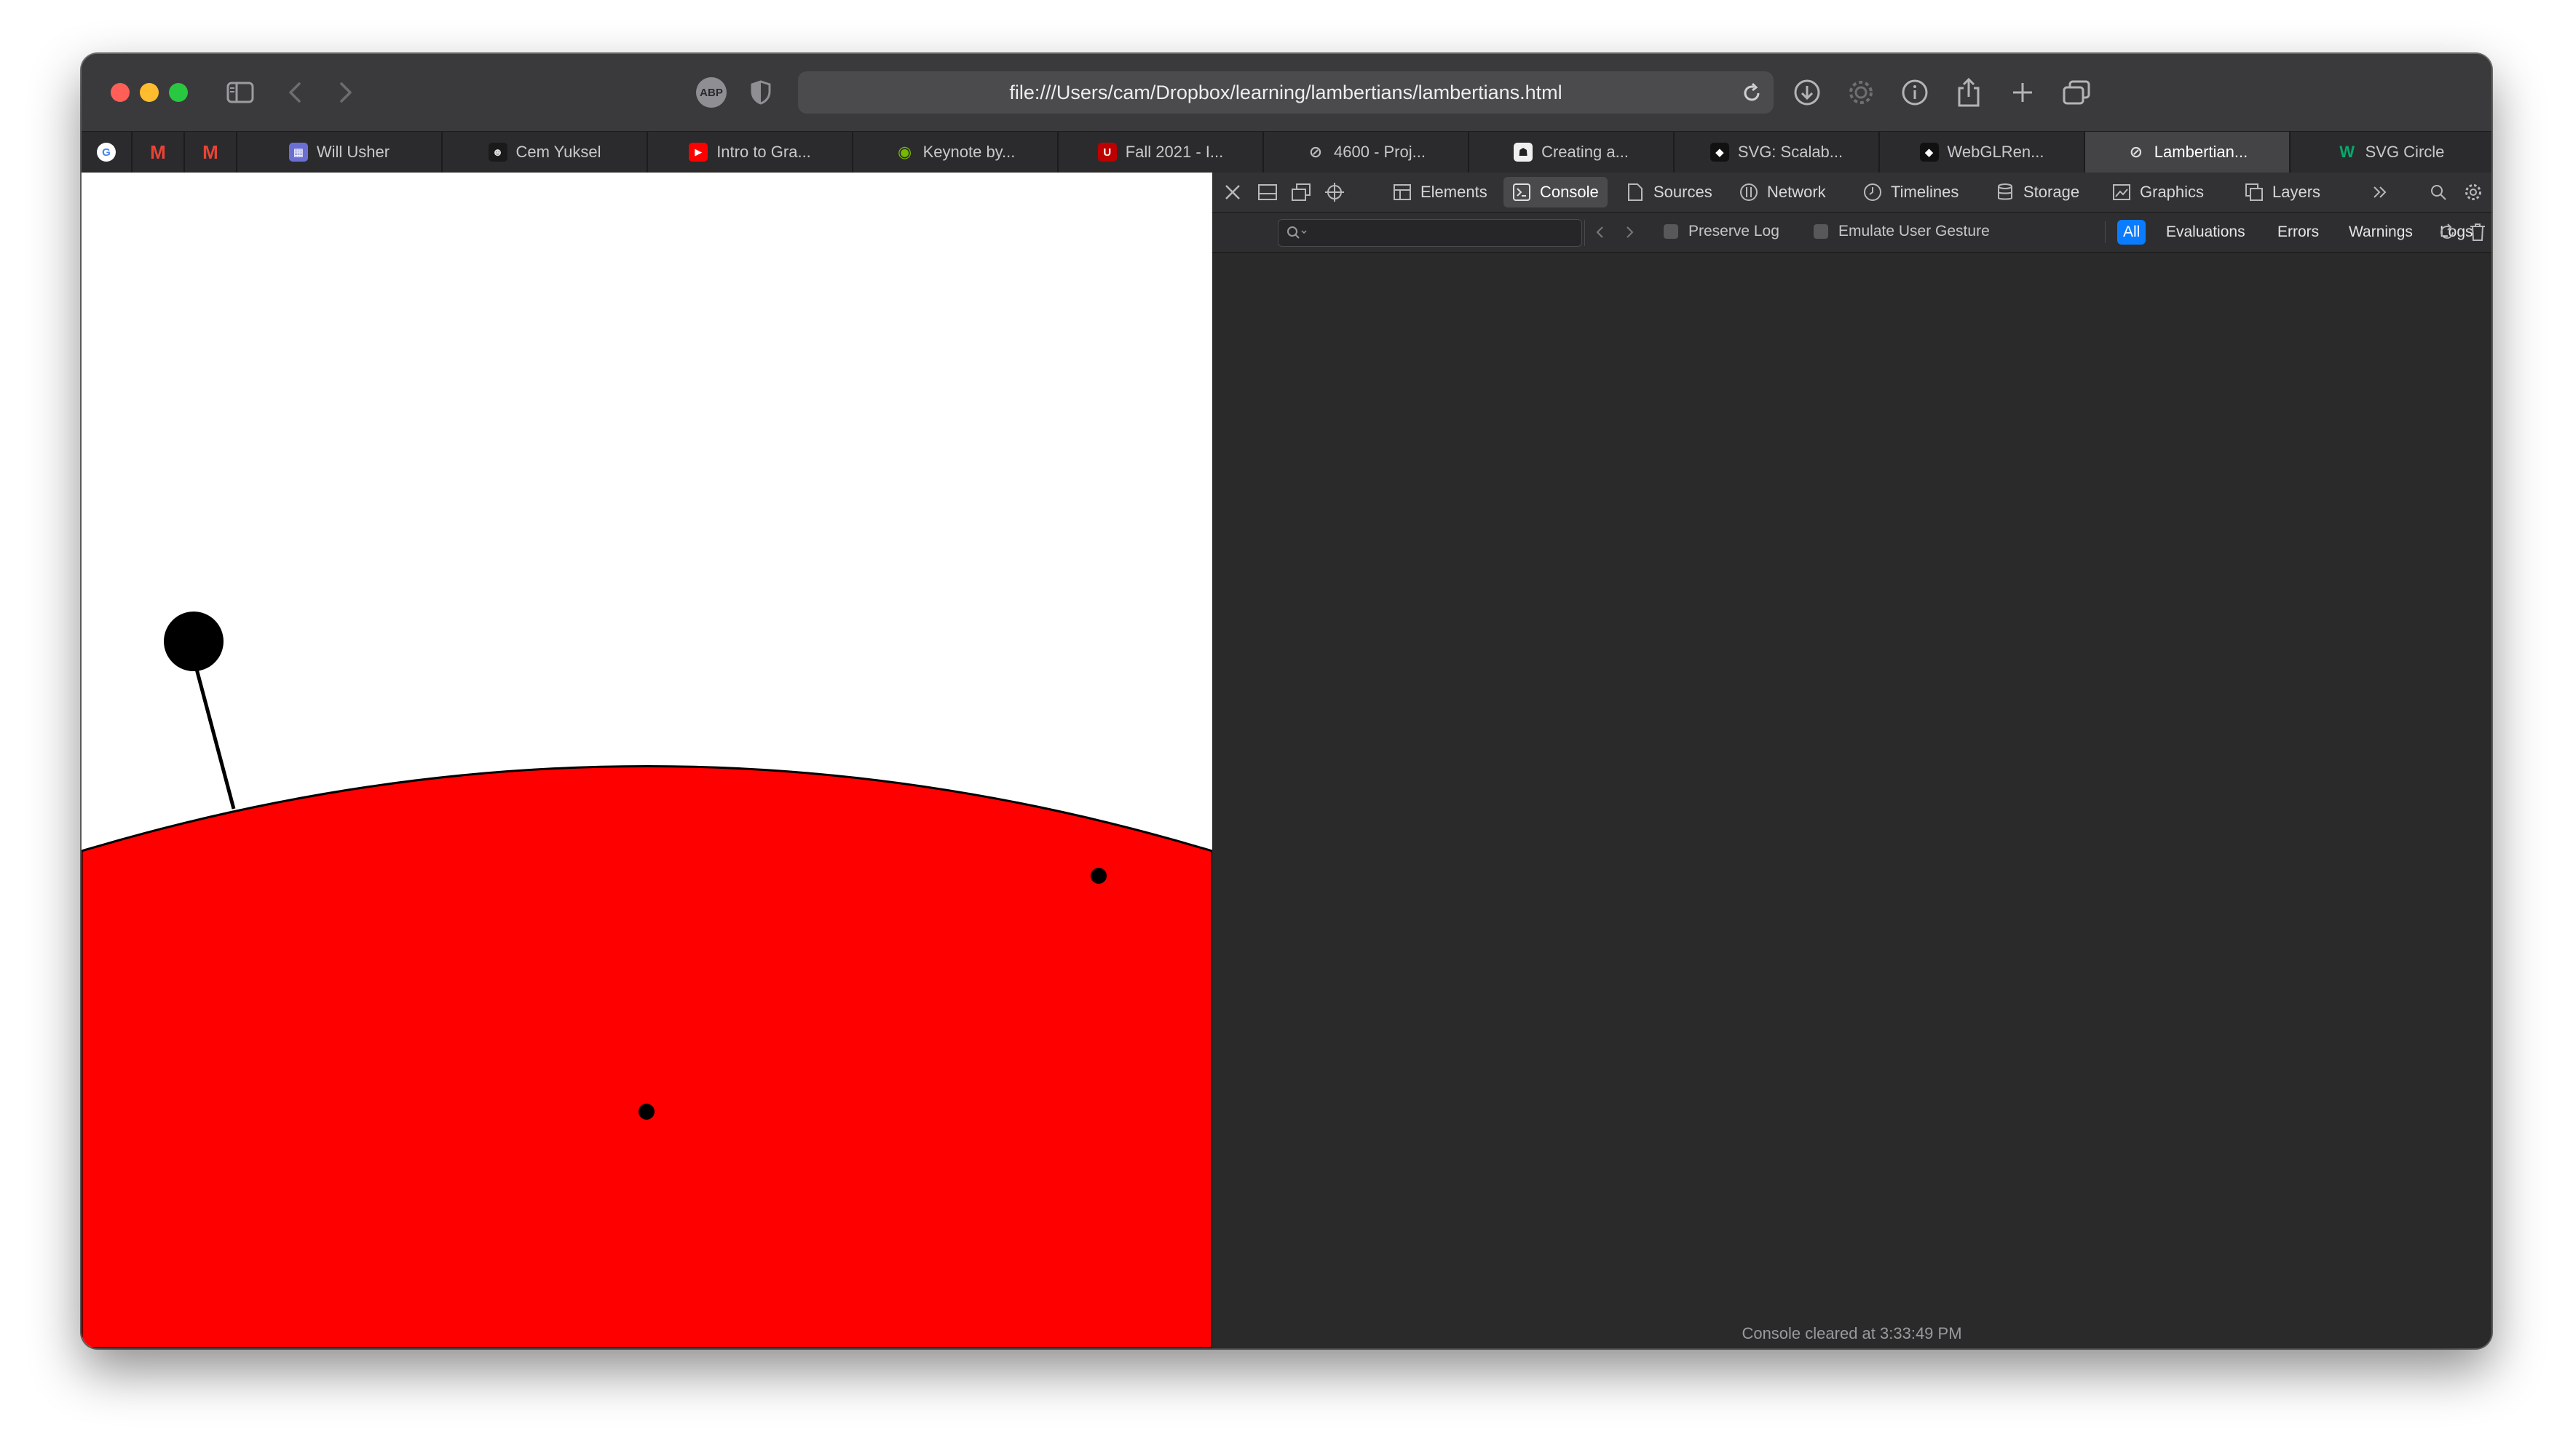 The height and width of the screenshot is (1456, 2573). What do you see at coordinates (1914, 231) in the screenshot?
I see `emulate-gesture-label: Emulate User Gesture` at bounding box center [1914, 231].